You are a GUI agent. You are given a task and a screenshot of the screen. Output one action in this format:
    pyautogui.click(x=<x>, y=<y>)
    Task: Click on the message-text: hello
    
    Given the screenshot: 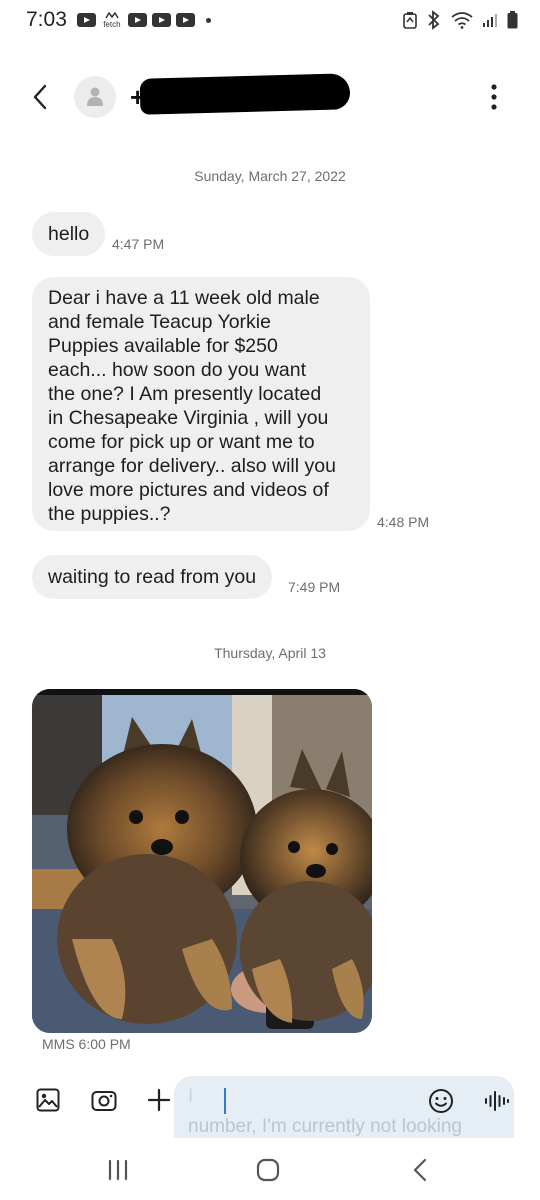 What is the action you would take?
    pyautogui.click(x=69, y=234)
    